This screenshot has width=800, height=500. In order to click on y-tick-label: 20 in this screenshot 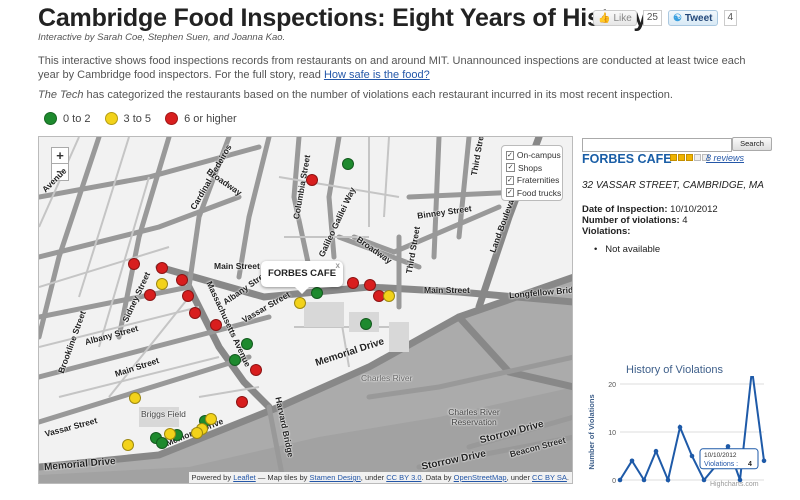, I will do `click(612, 385)`.